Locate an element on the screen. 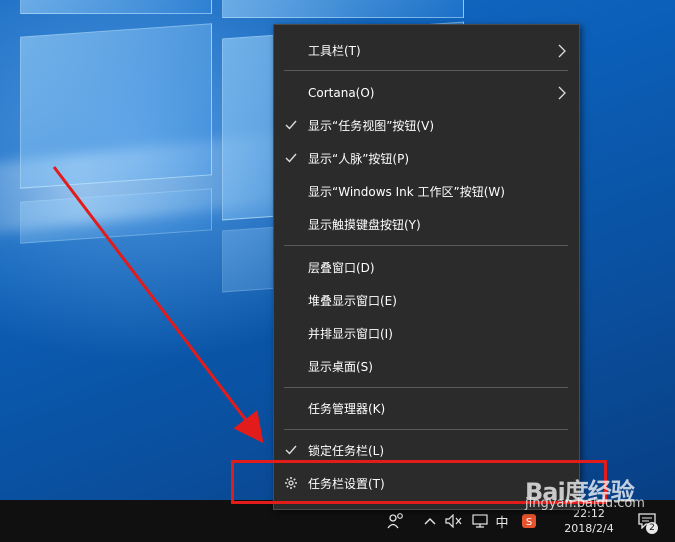  menu-item-label: 显示桌面(S) is located at coordinates (340, 367).